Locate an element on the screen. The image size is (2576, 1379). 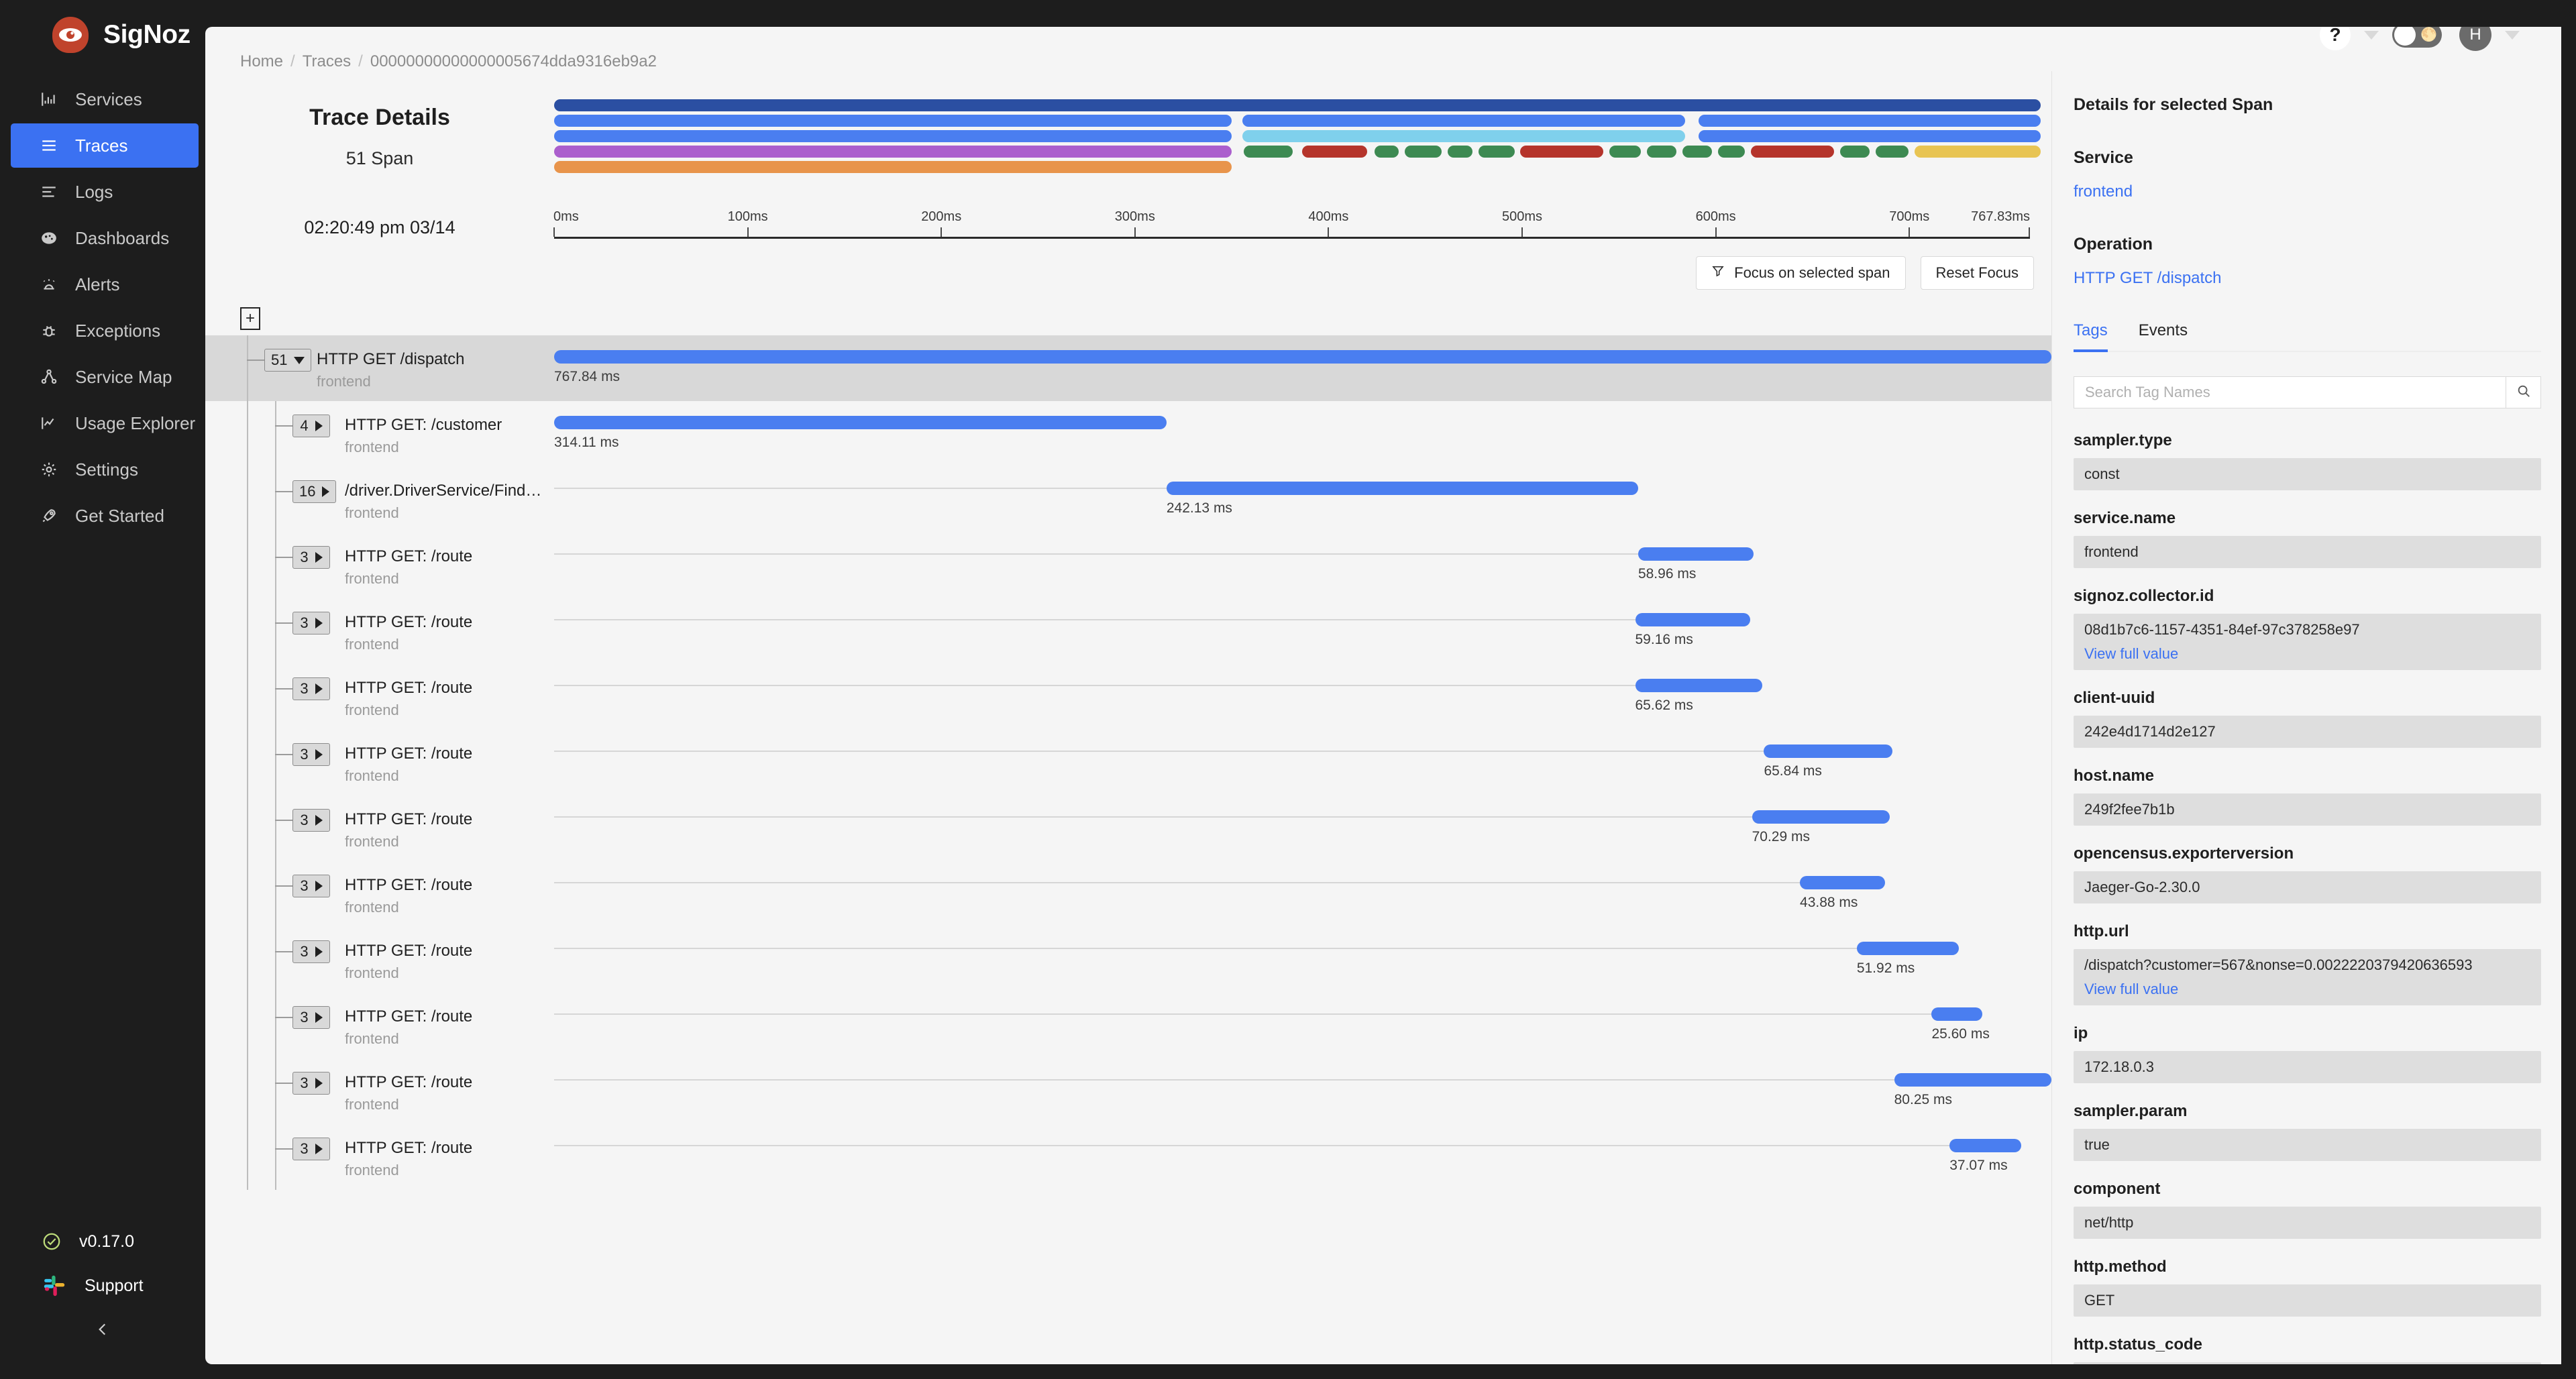
avatar-chevron-down-icon is located at coordinates (2512, 35).